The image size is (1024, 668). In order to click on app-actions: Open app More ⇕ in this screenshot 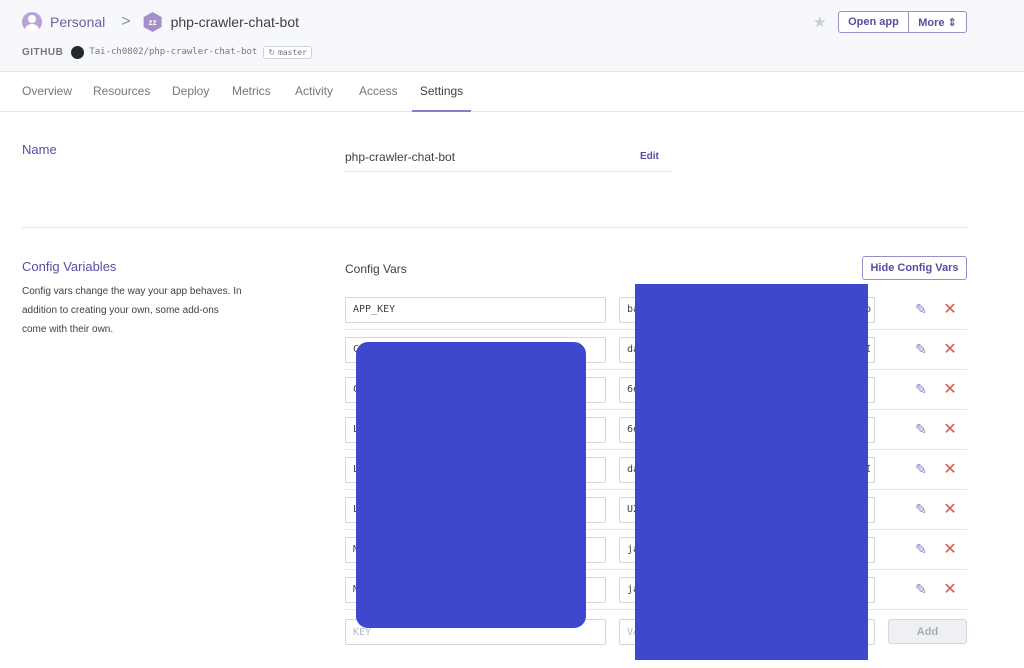, I will do `click(902, 22)`.